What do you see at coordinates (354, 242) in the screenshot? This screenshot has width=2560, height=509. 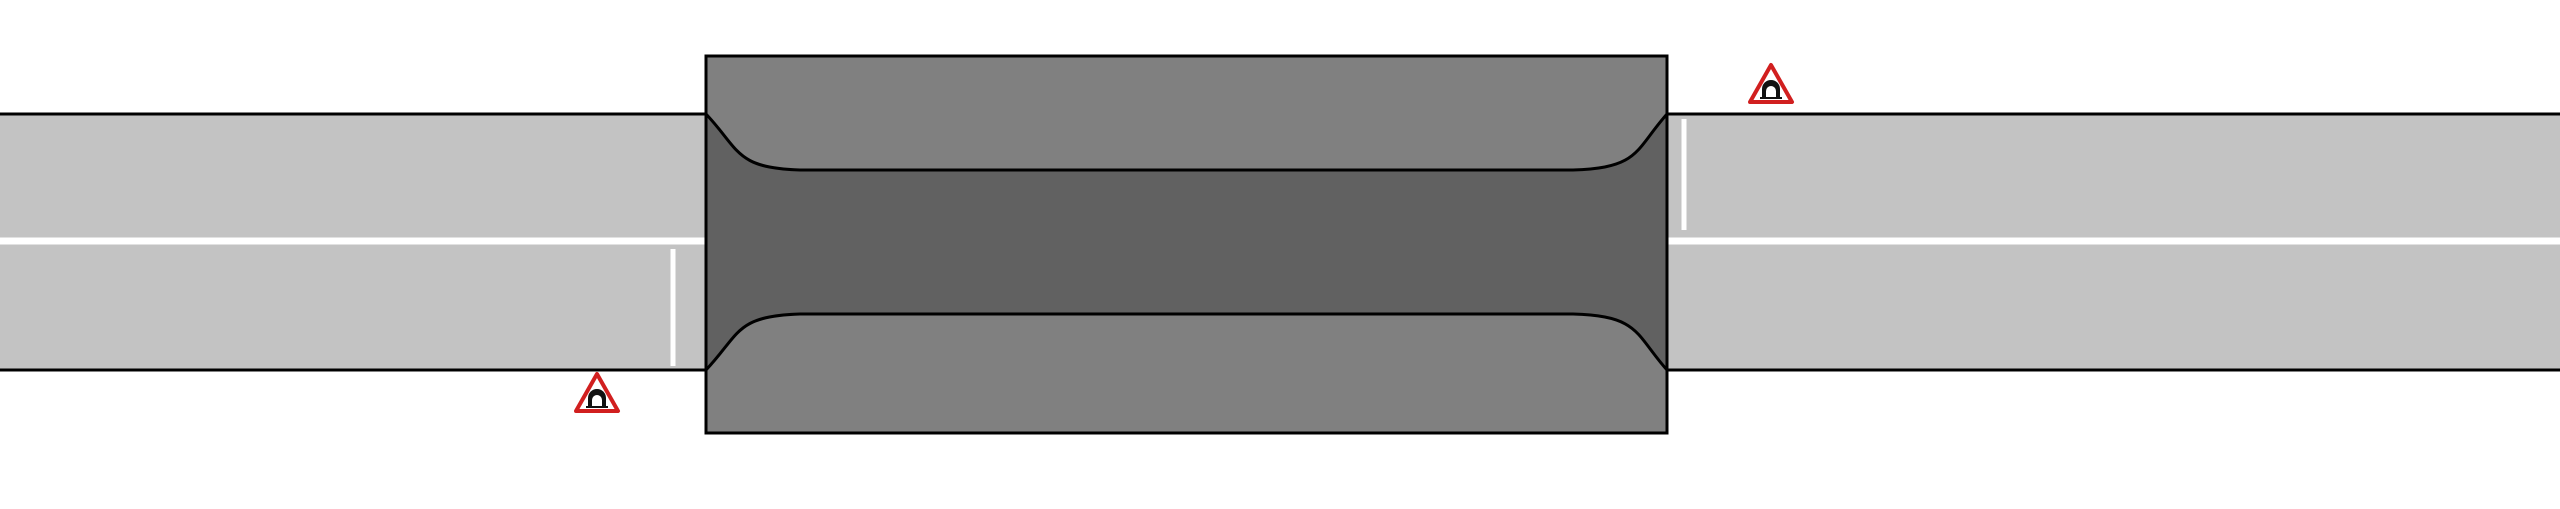 I see `road-west` at bounding box center [354, 242].